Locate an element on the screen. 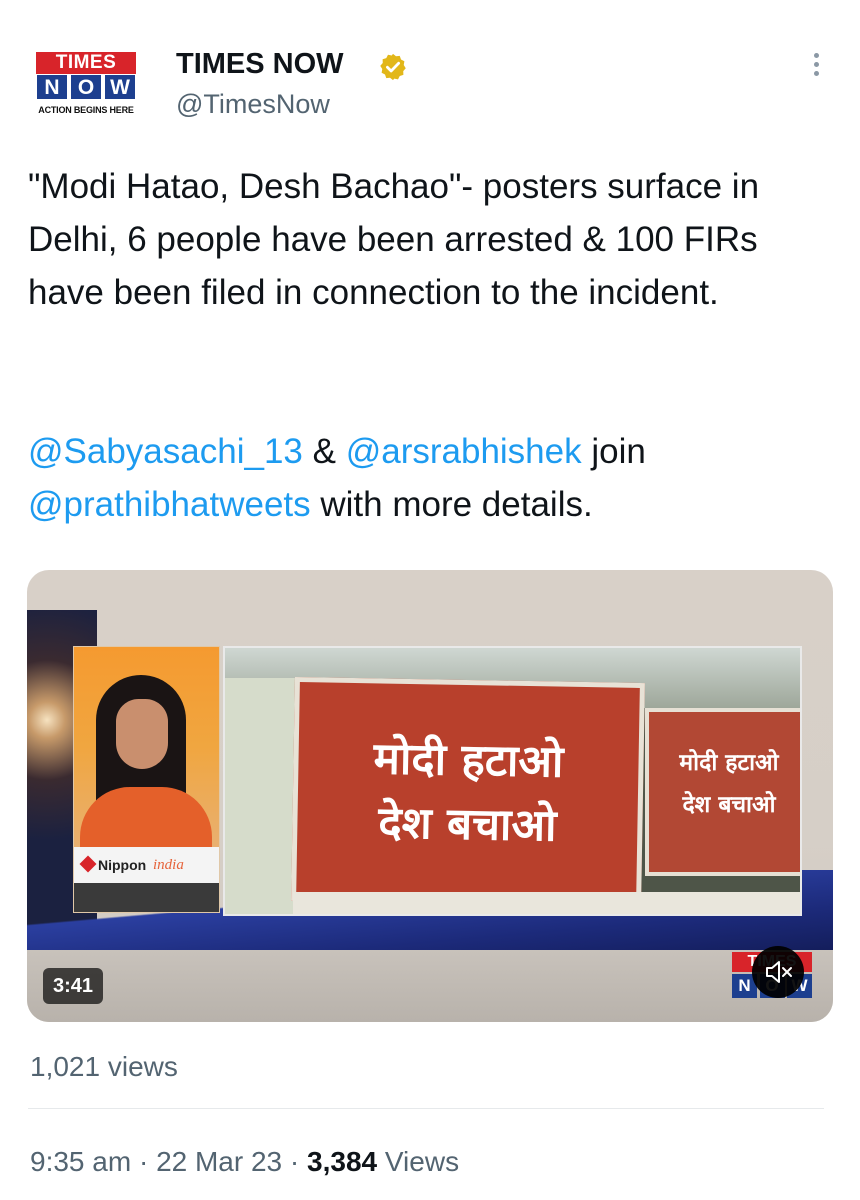 The height and width of the screenshot is (1200, 860). video-view-count: 1,021 views is located at coordinates (104, 1066).